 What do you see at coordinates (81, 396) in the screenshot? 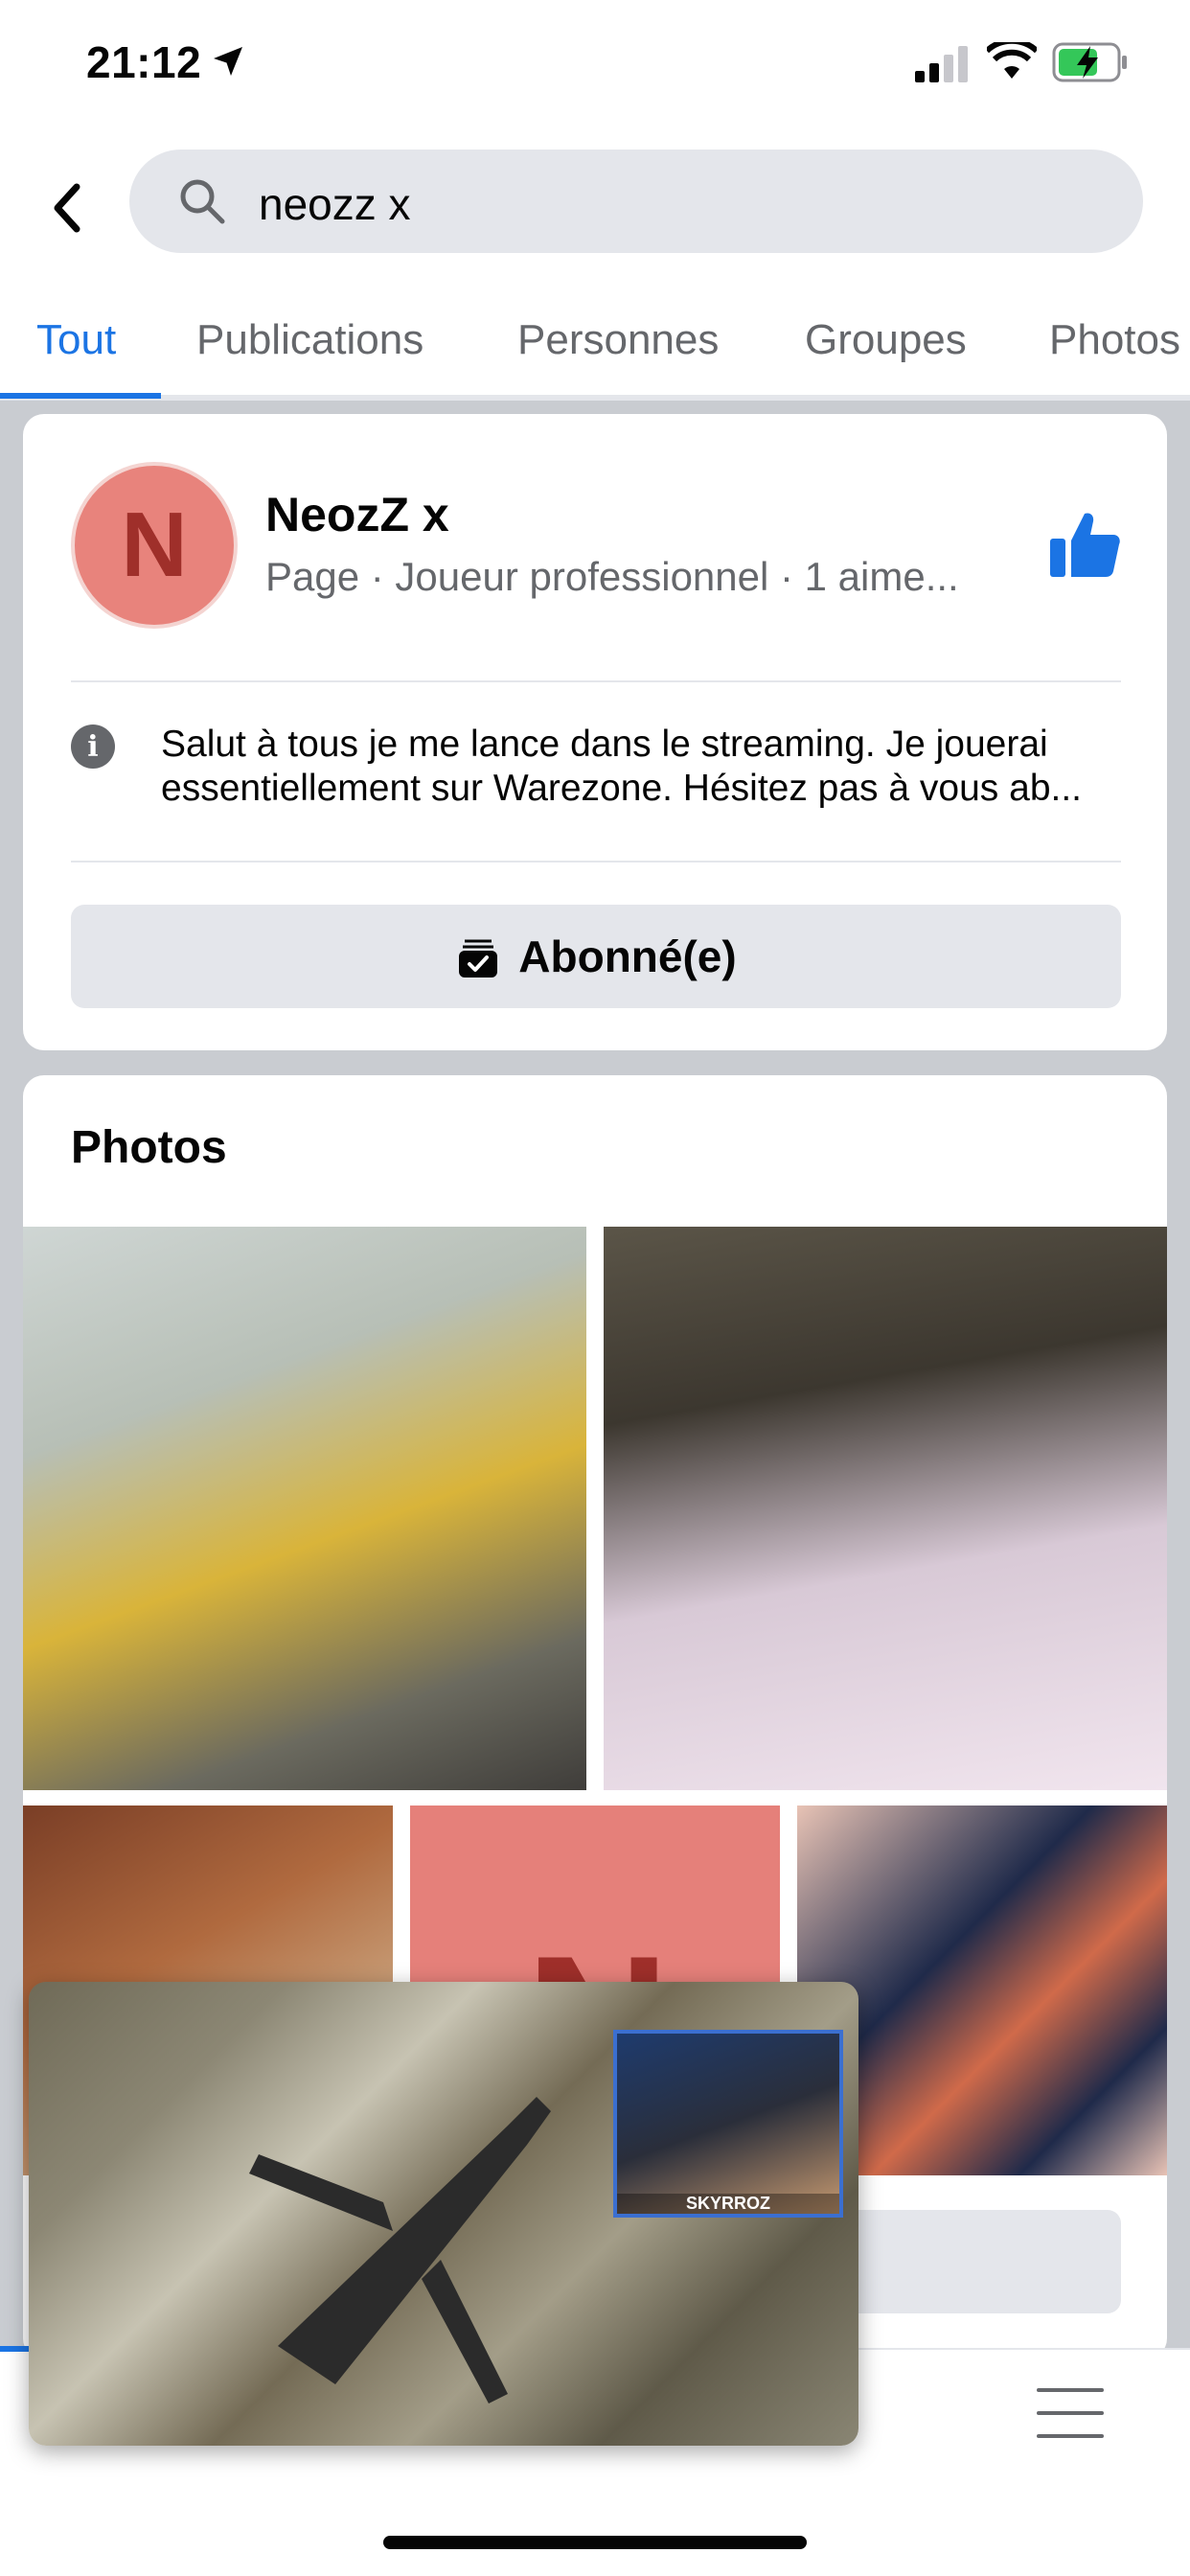
I see `active-tab-indicator` at bounding box center [81, 396].